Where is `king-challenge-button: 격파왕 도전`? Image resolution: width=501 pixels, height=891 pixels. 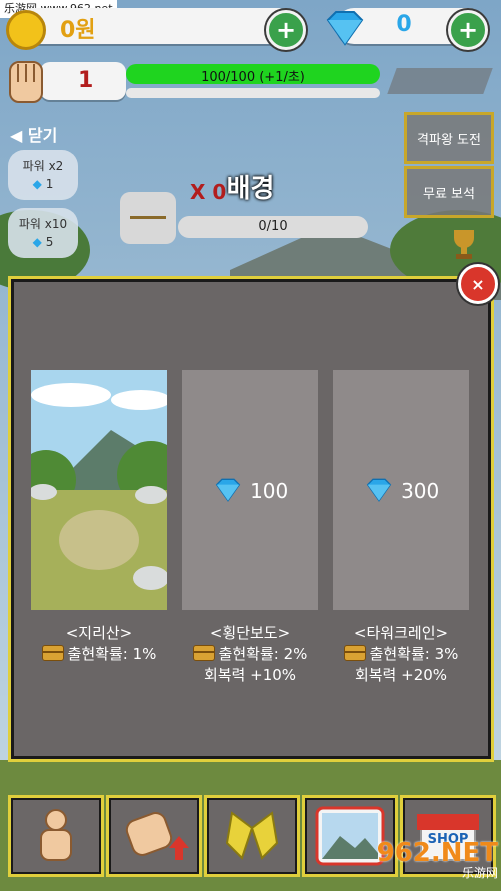 king-challenge-button: 격파왕 도전 is located at coordinates (449, 138).